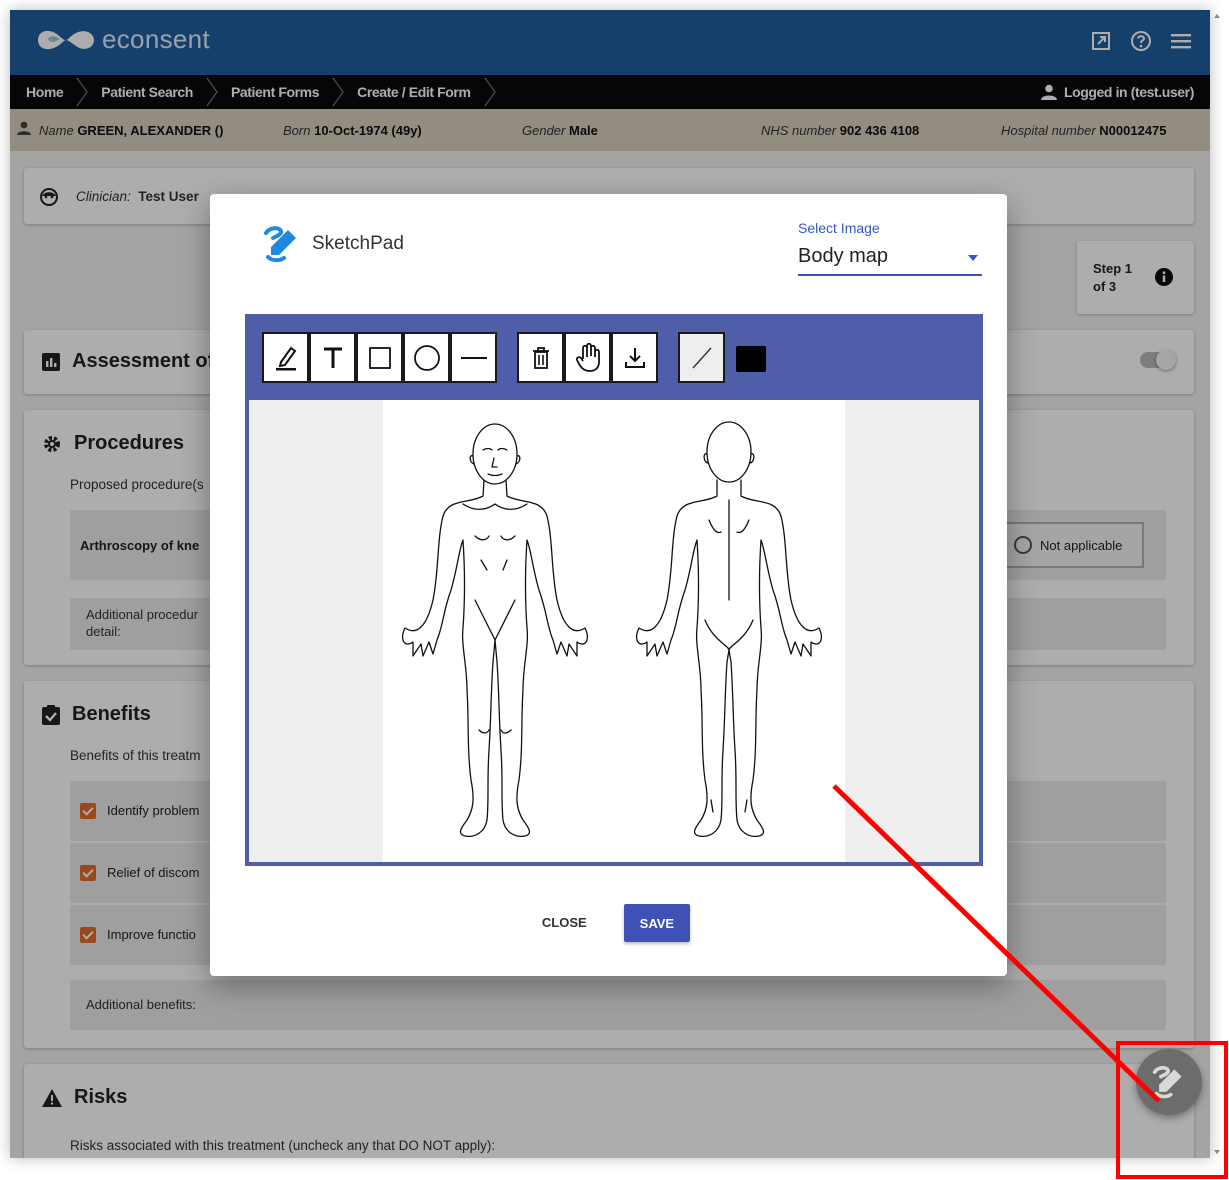  I want to click on annotation-overlay, so click(1030, 981).